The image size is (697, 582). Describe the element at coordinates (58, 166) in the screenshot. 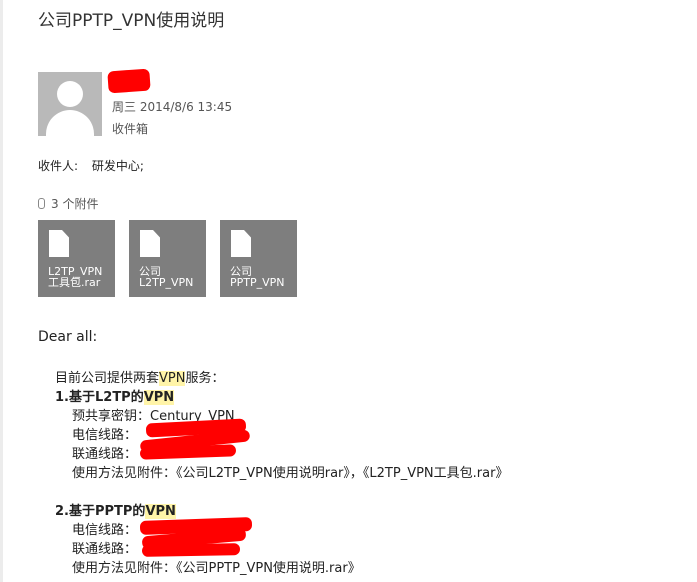

I see `recipient-label: 收件人:` at that location.